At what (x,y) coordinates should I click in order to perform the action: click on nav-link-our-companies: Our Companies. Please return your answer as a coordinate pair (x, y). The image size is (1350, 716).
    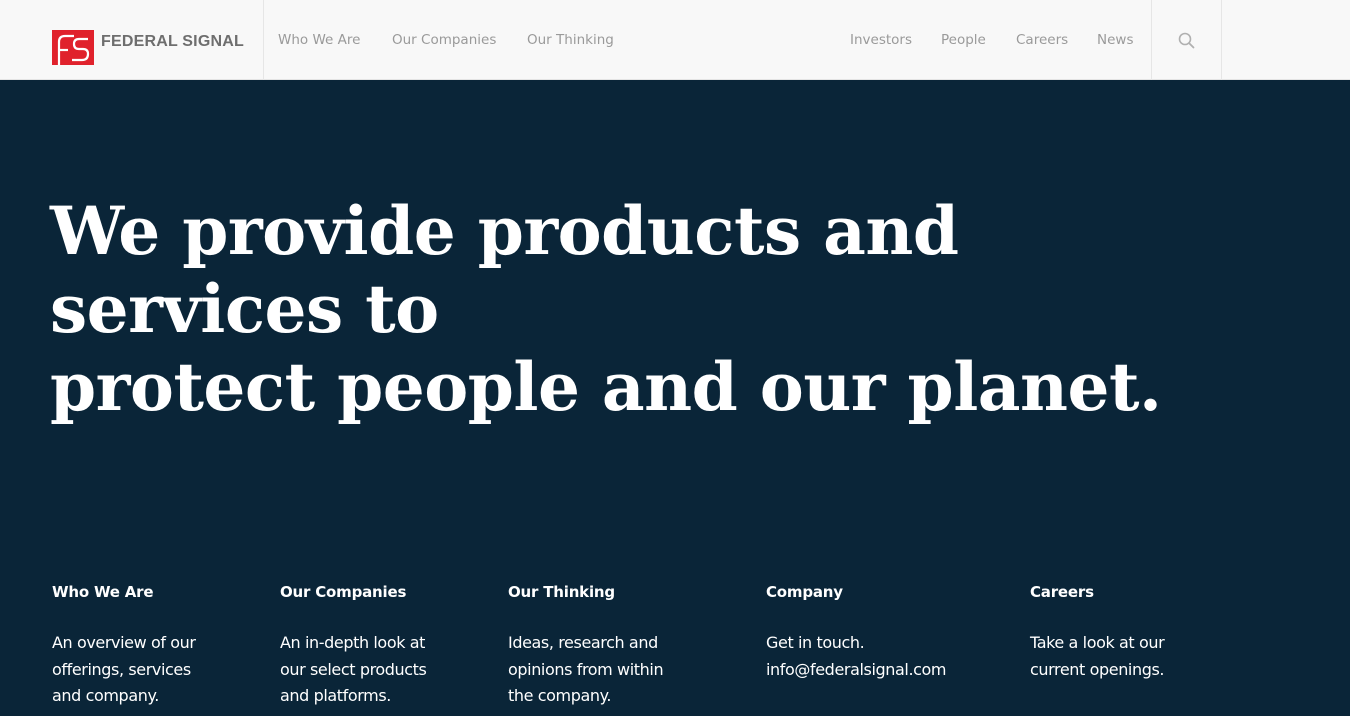
    Looking at the image, I should click on (444, 40).